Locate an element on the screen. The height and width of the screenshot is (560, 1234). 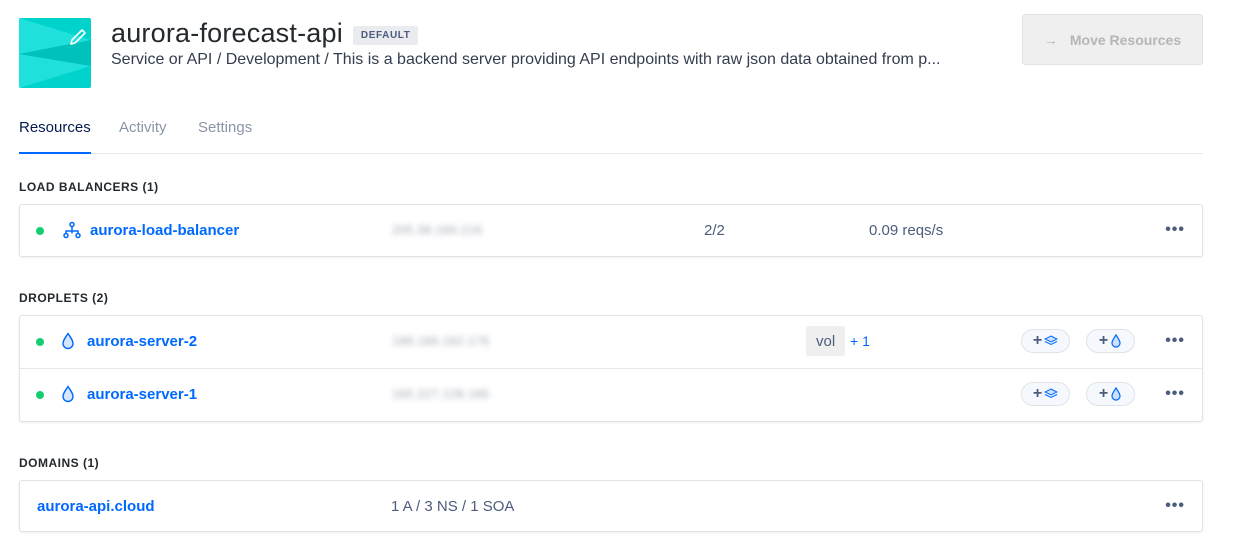
domain-name: aurora-api.cloud is located at coordinates (96, 506).